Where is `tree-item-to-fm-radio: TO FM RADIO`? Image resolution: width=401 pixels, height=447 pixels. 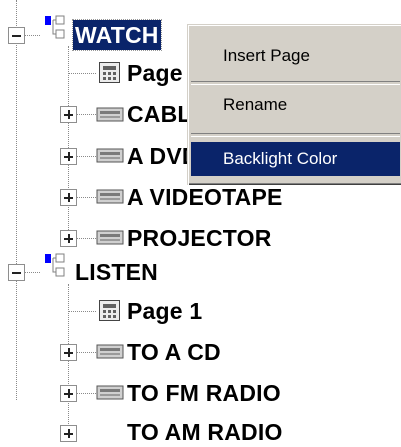 tree-item-to-fm-radio: TO FM RADIO is located at coordinates (204, 393).